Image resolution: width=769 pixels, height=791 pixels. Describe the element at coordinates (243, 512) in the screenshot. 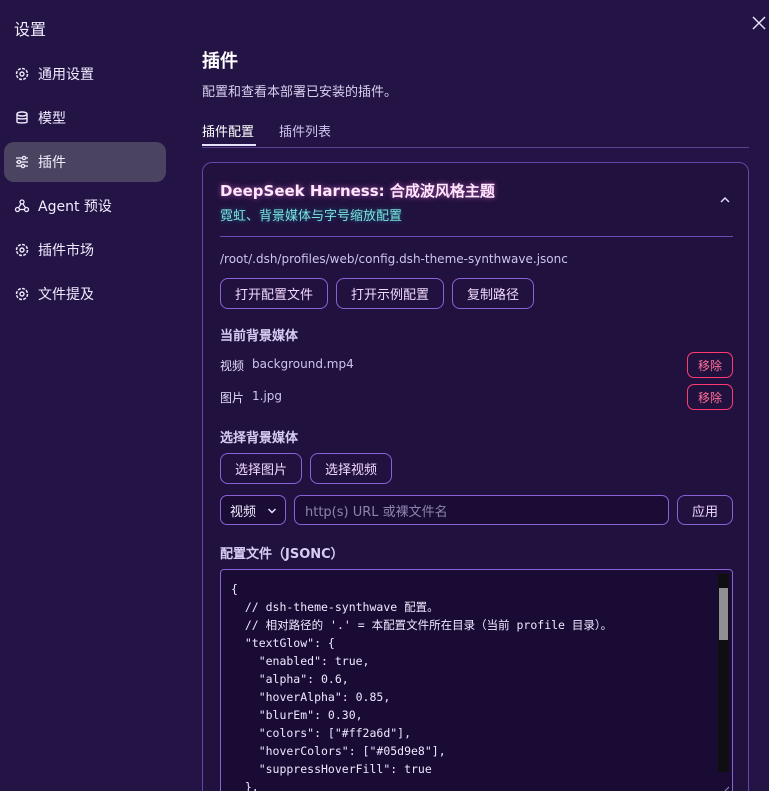

I see `media-type-select-value: 视频` at that location.